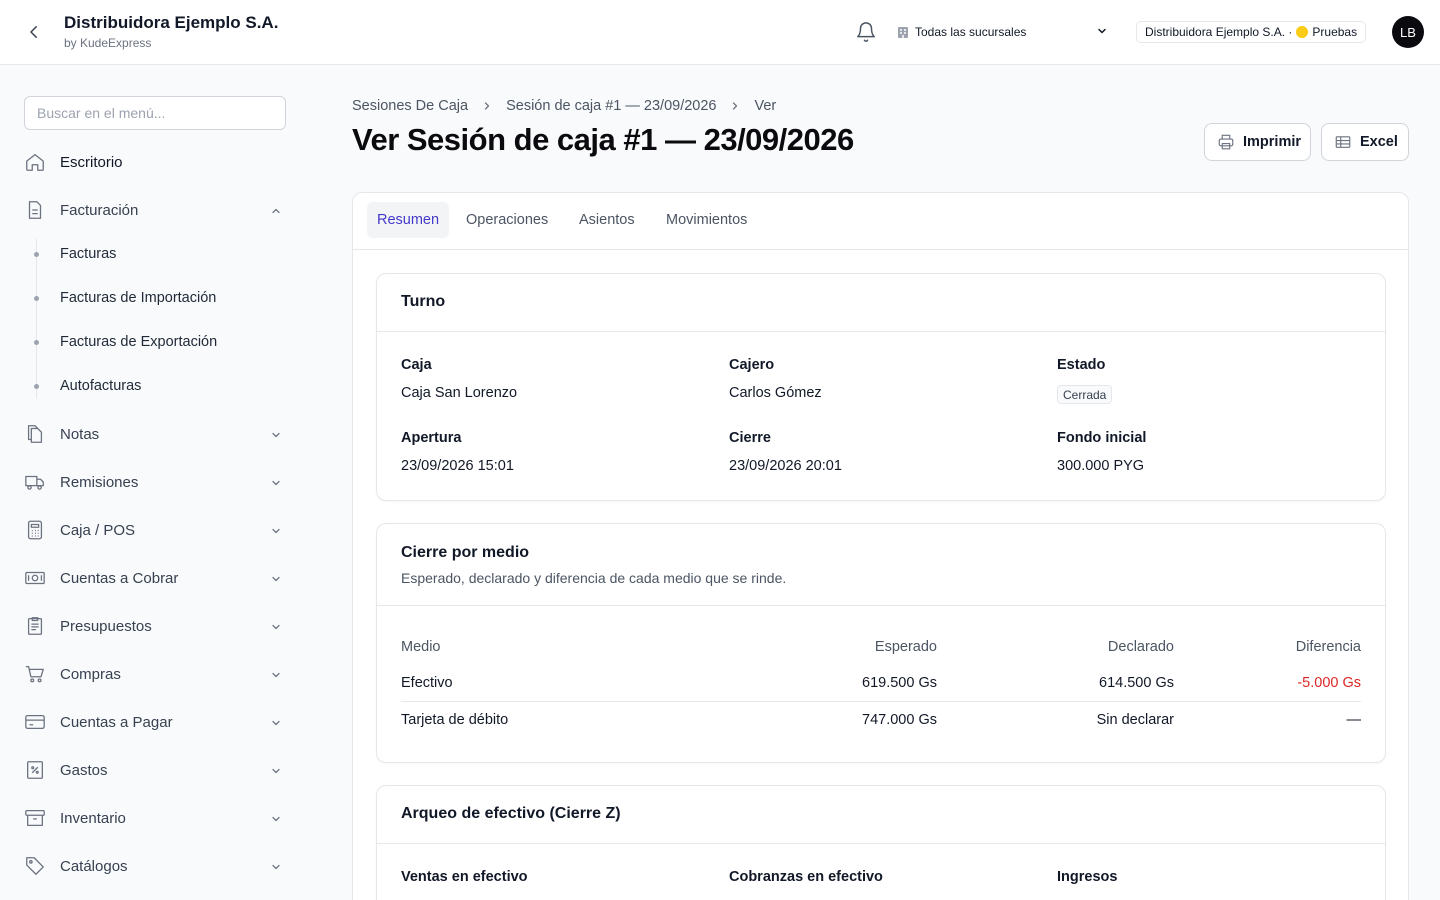 This screenshot has height=900, width=1440. Describe the element at coordinates (108, 43) in the screenshot. I see `brand-subtitle: by KudeExpress` at that location.